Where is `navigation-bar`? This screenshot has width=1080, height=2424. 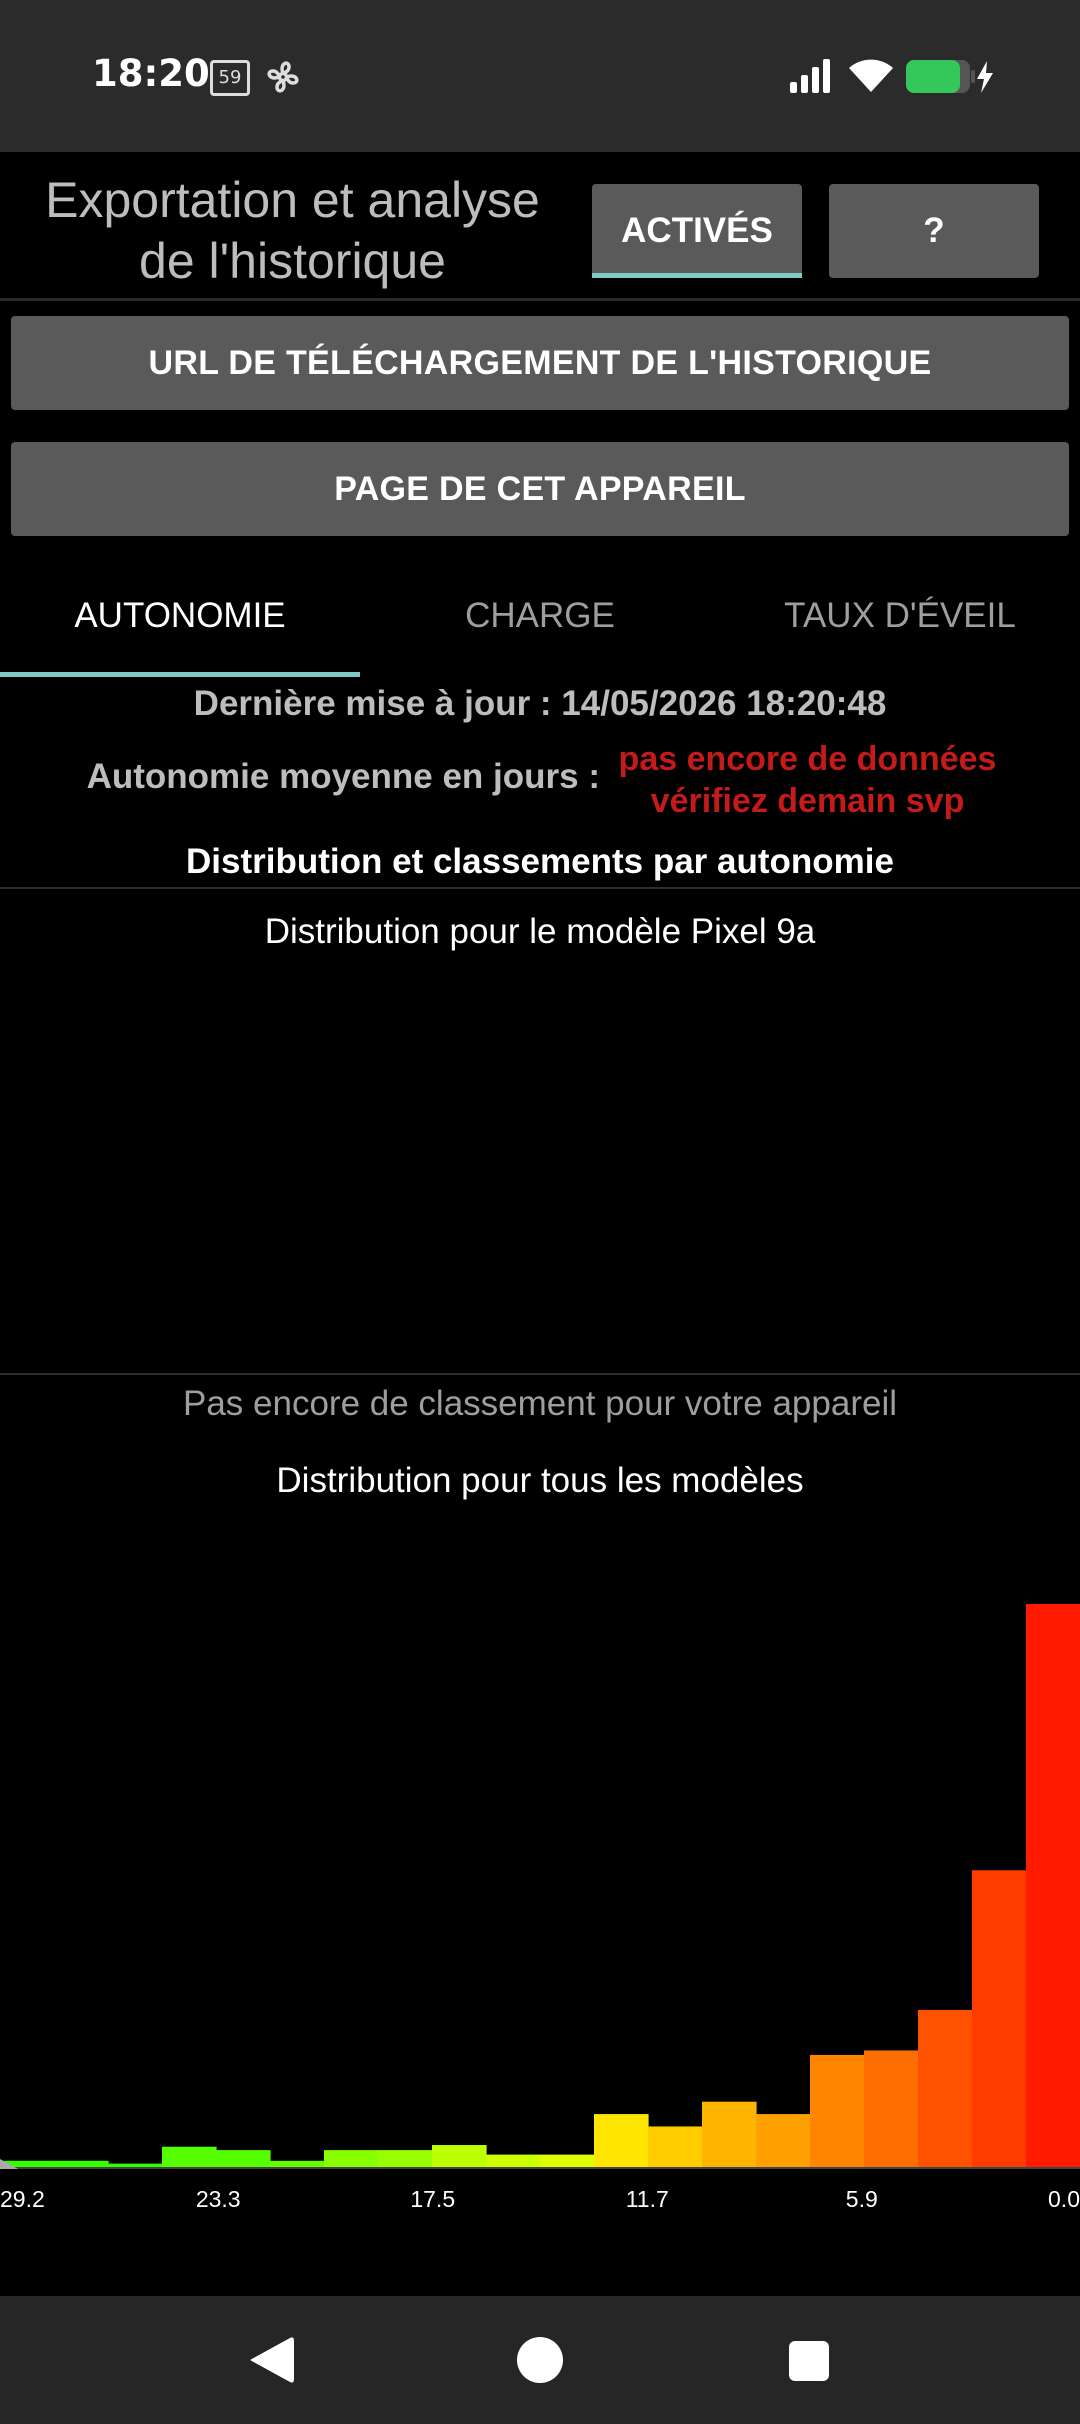
navigation-bar is located at coordinates (540, 2360).